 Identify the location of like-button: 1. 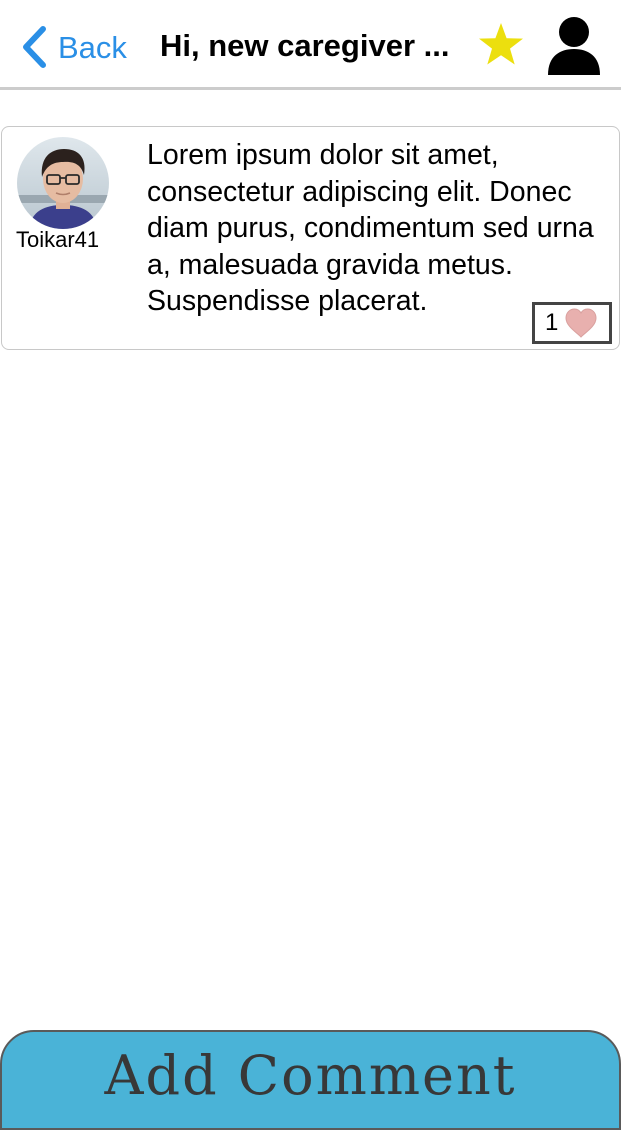
(572, 323).